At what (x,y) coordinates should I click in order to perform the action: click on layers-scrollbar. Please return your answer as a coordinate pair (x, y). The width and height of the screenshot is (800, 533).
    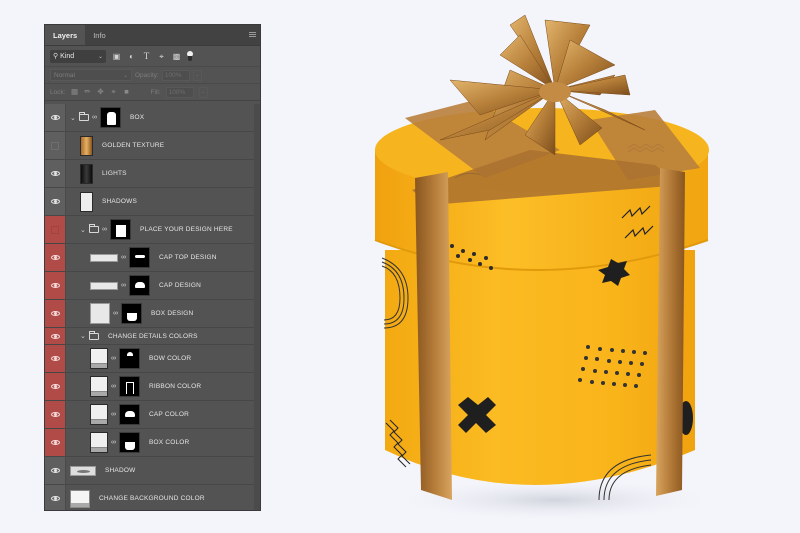
    Looking at the image, I should click on (257, 307).